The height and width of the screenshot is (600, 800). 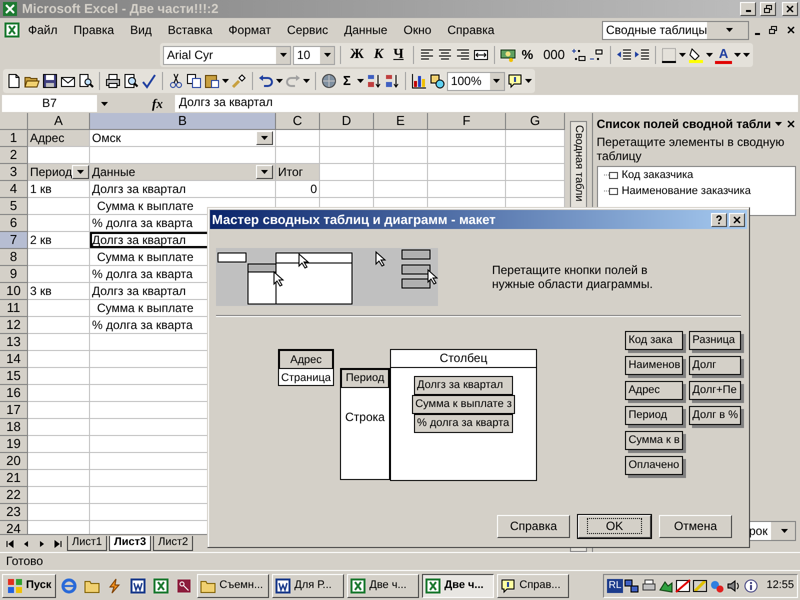 What do you see at coordinates (58, 544) in the screenshot?
I see `last-sheet-icon` at bounding box center [58, 544].